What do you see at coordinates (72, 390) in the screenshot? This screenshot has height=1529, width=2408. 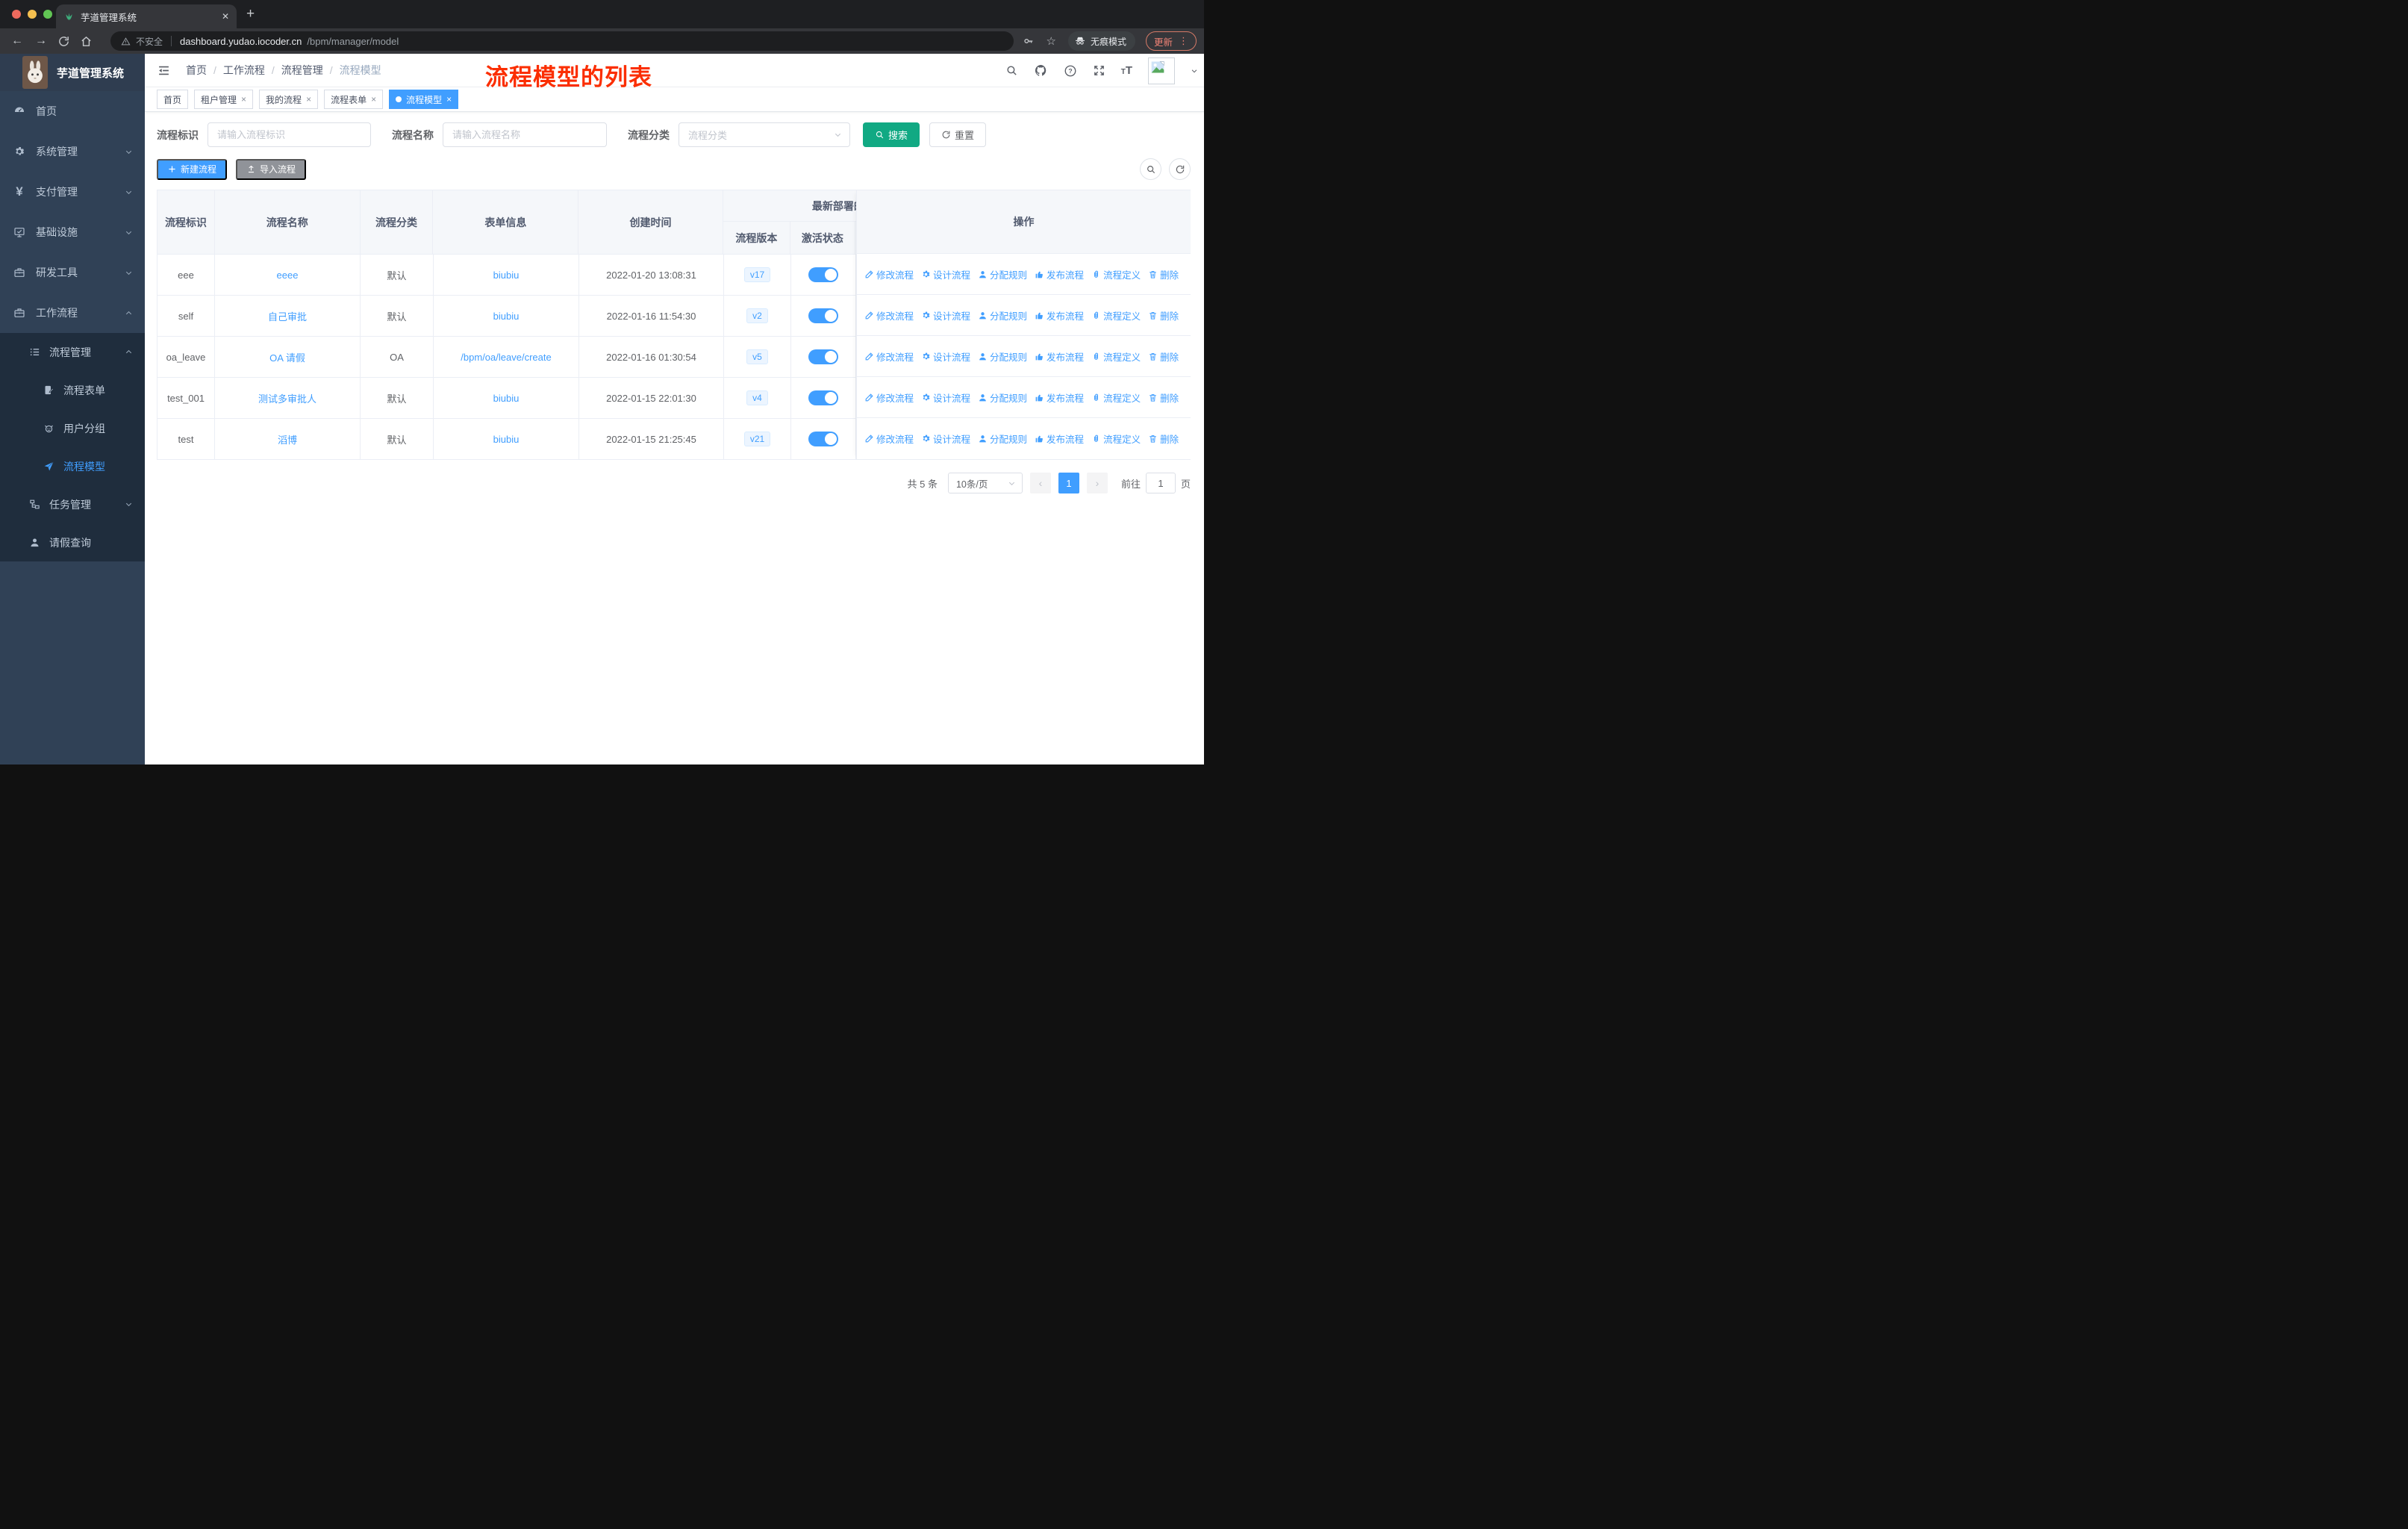 I see `sidebar-item-process-form: 流程表单` at bounding box center [72, 390].